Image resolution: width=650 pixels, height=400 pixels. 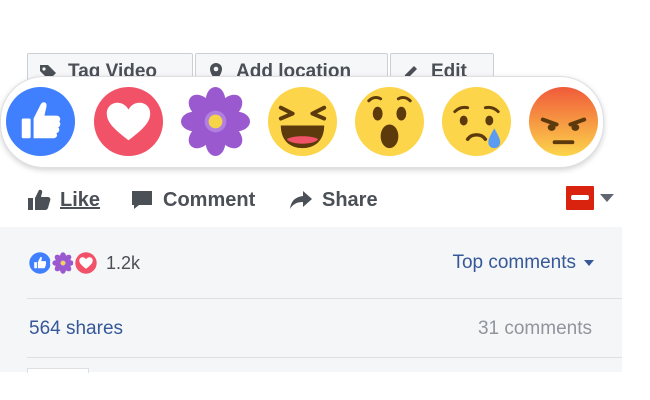 What do you see at coordinates (514, 262) in the screenshot?
I see `top-comments-label: Top comments` at bounding box center [514, 262].